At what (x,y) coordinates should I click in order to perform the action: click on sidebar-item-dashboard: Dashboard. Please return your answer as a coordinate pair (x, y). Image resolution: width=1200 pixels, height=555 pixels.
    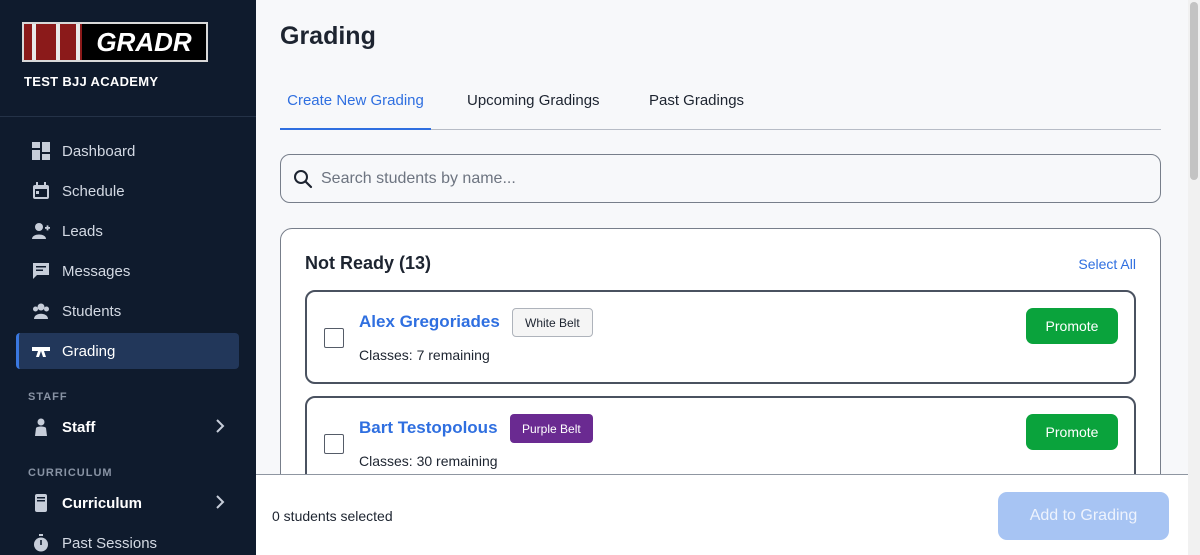
    Looking at the image, I should click on (127, 151).